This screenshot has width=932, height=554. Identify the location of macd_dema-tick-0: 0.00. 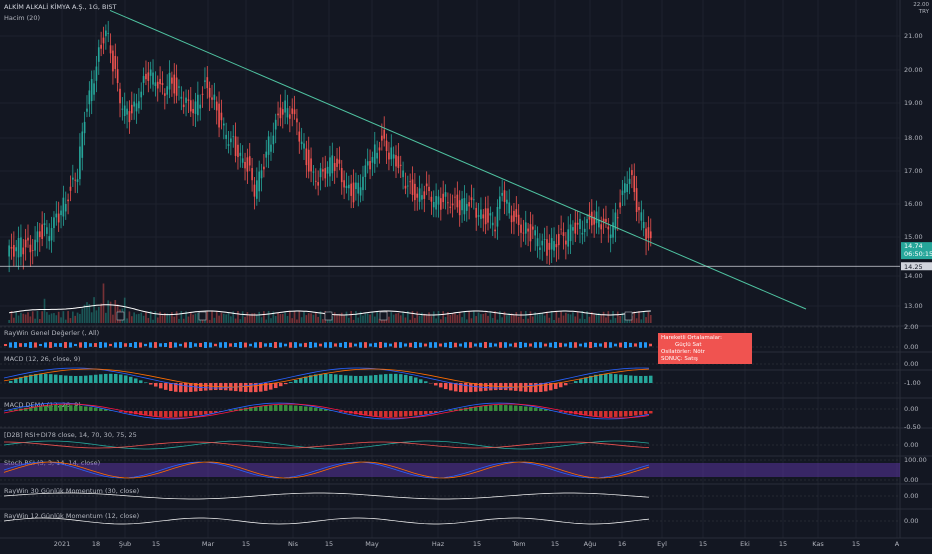
(911, 409).